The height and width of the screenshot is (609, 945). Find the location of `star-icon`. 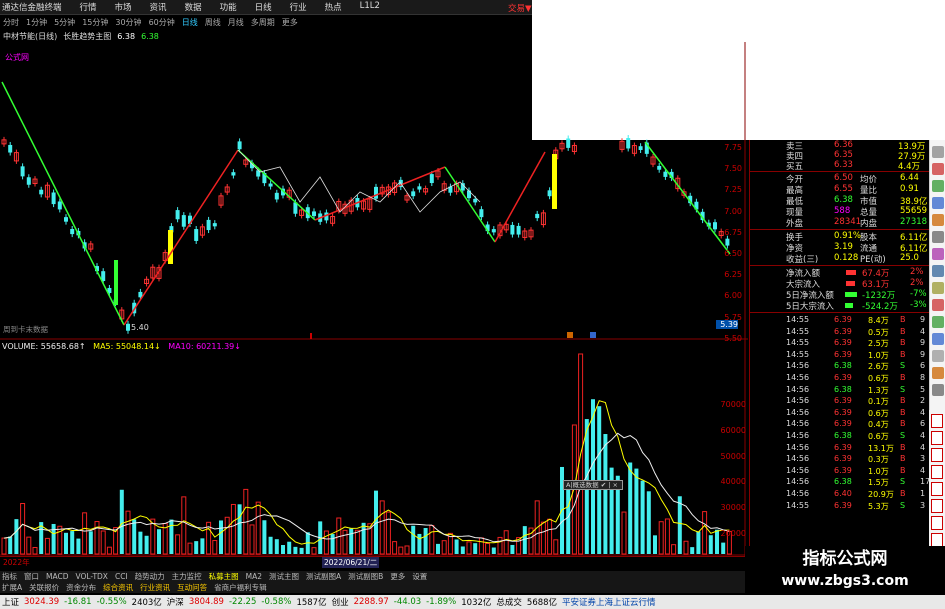

star-icon is located at coordinates (938, 254).